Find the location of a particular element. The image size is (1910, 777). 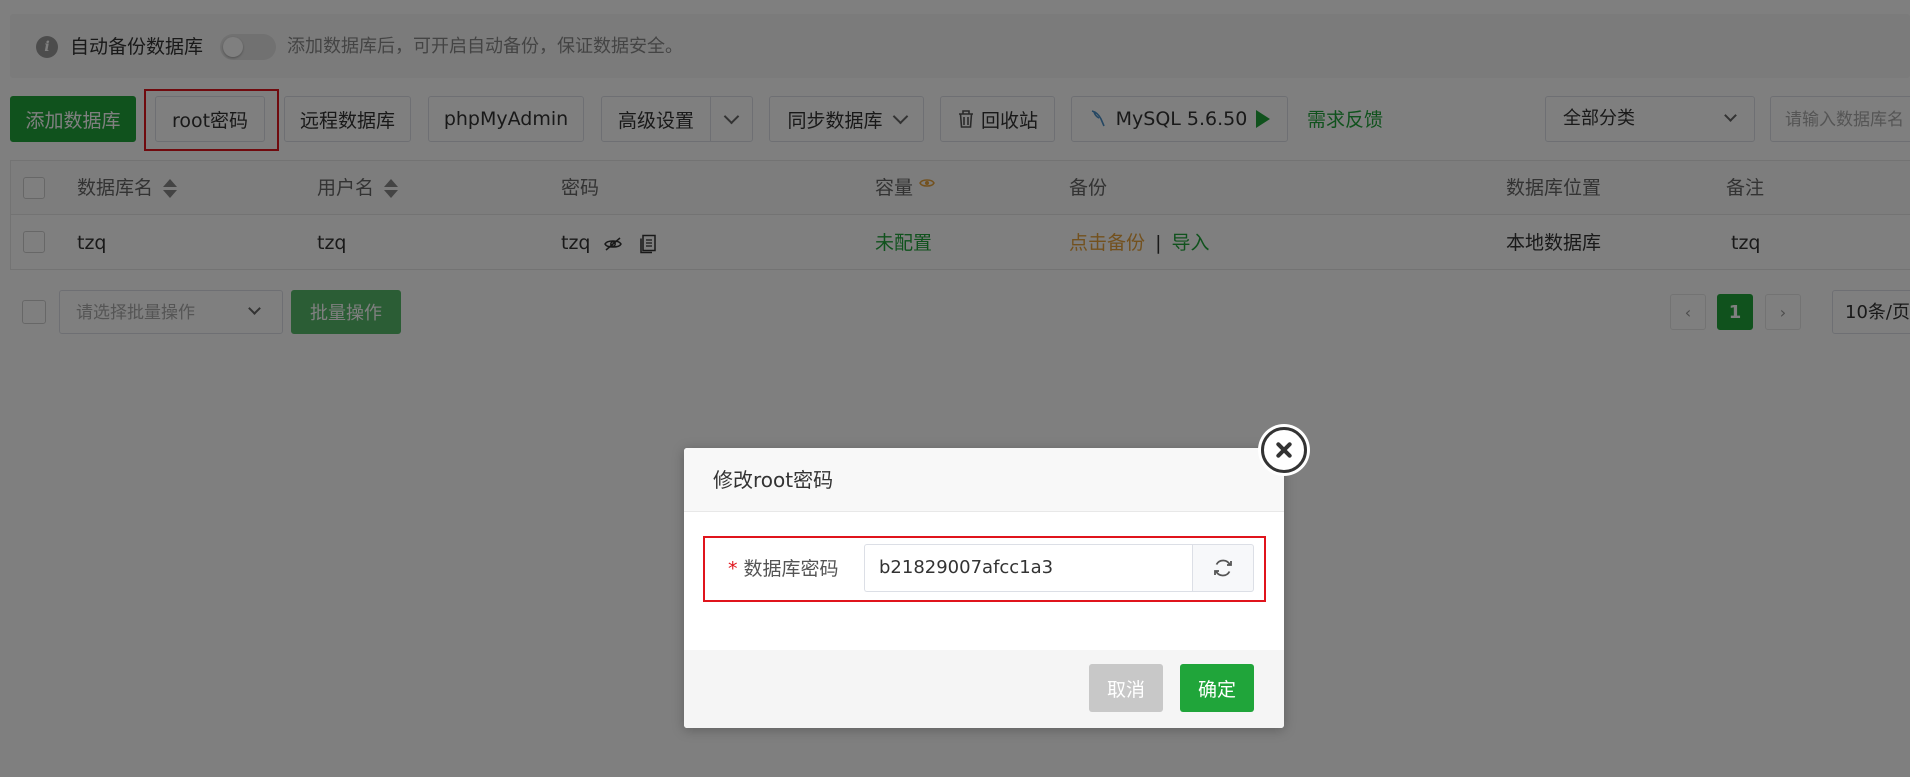

refresh-icon is located at coordinates (1223, 568).